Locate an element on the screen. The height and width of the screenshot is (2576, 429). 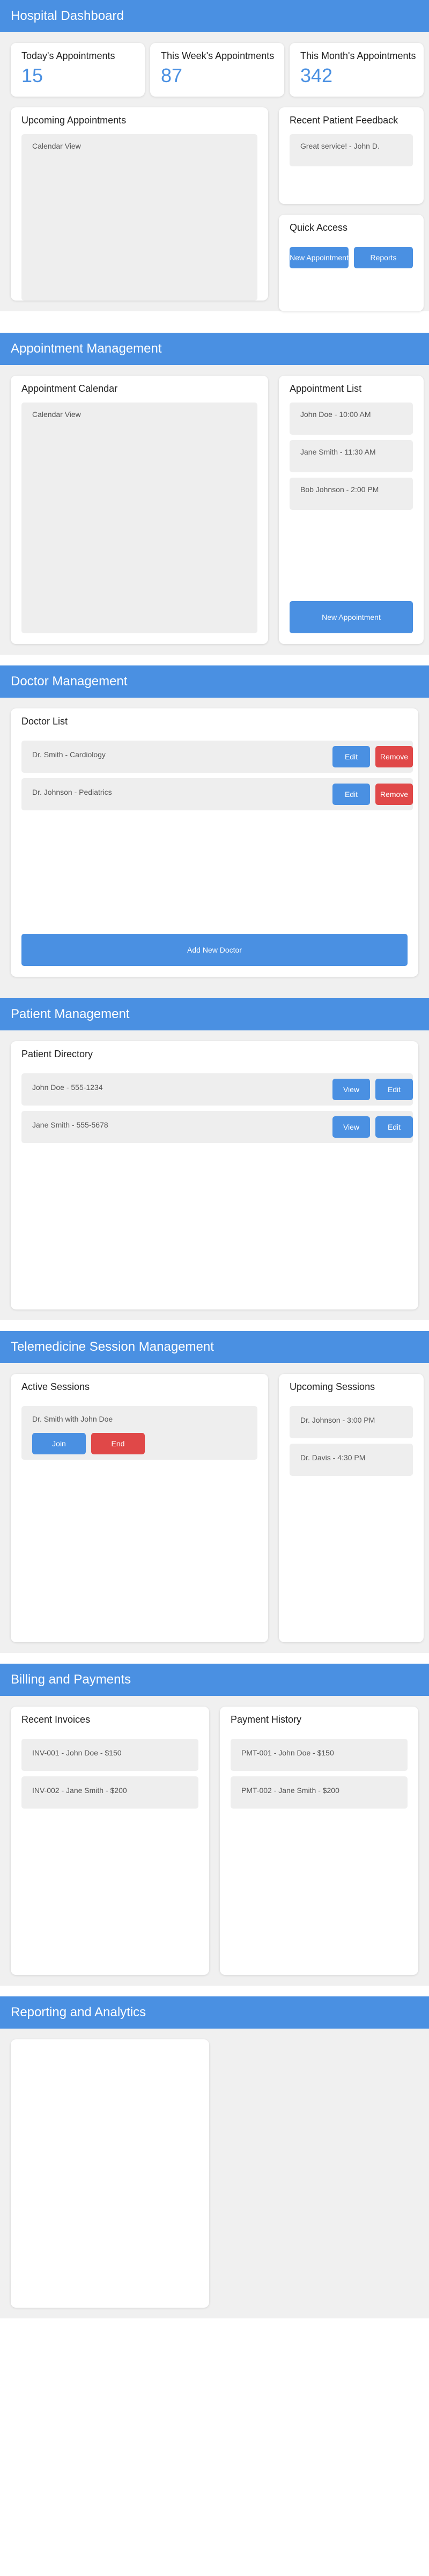
appointment-header: Appointment Management is located at coordinates (214, 349).